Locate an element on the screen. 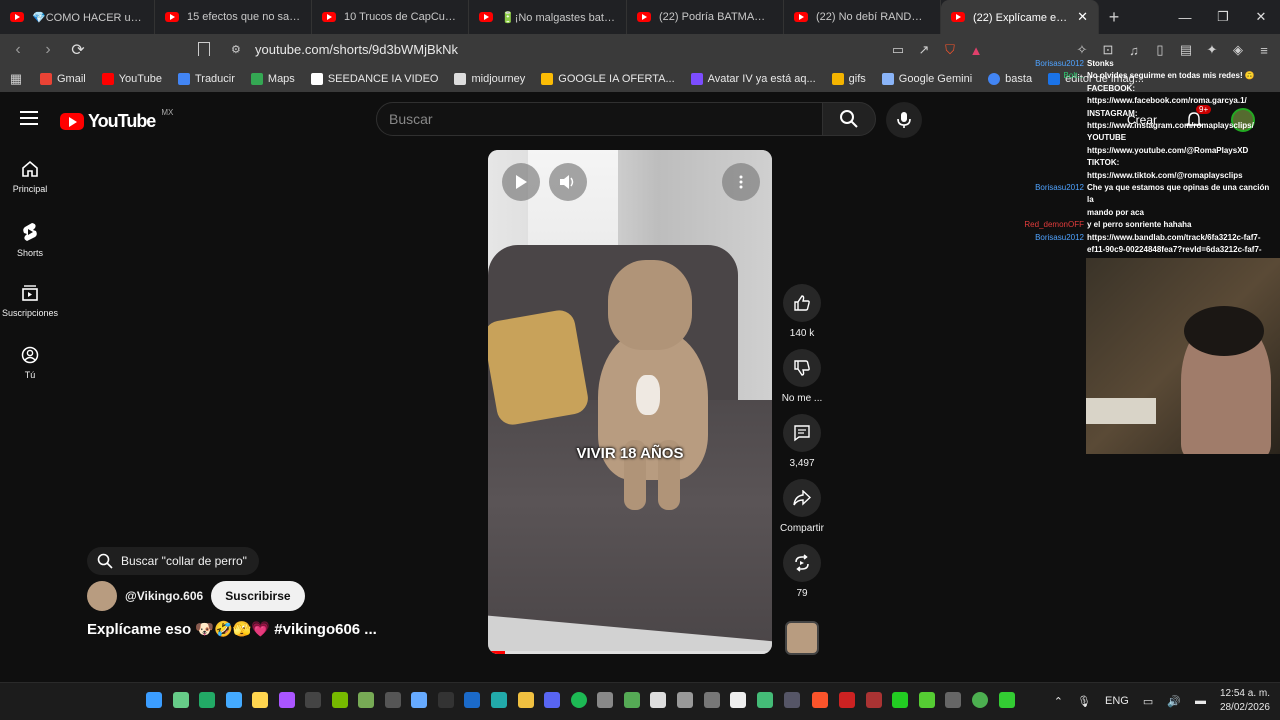 This screenshot has height=720, width=1280. video-progress-bar is located at coordinates (630, 652).